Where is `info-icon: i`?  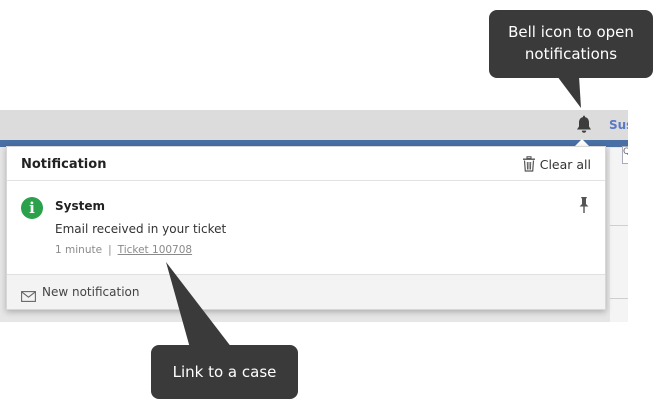 info-icon: i is located at coordinates (32, 208).